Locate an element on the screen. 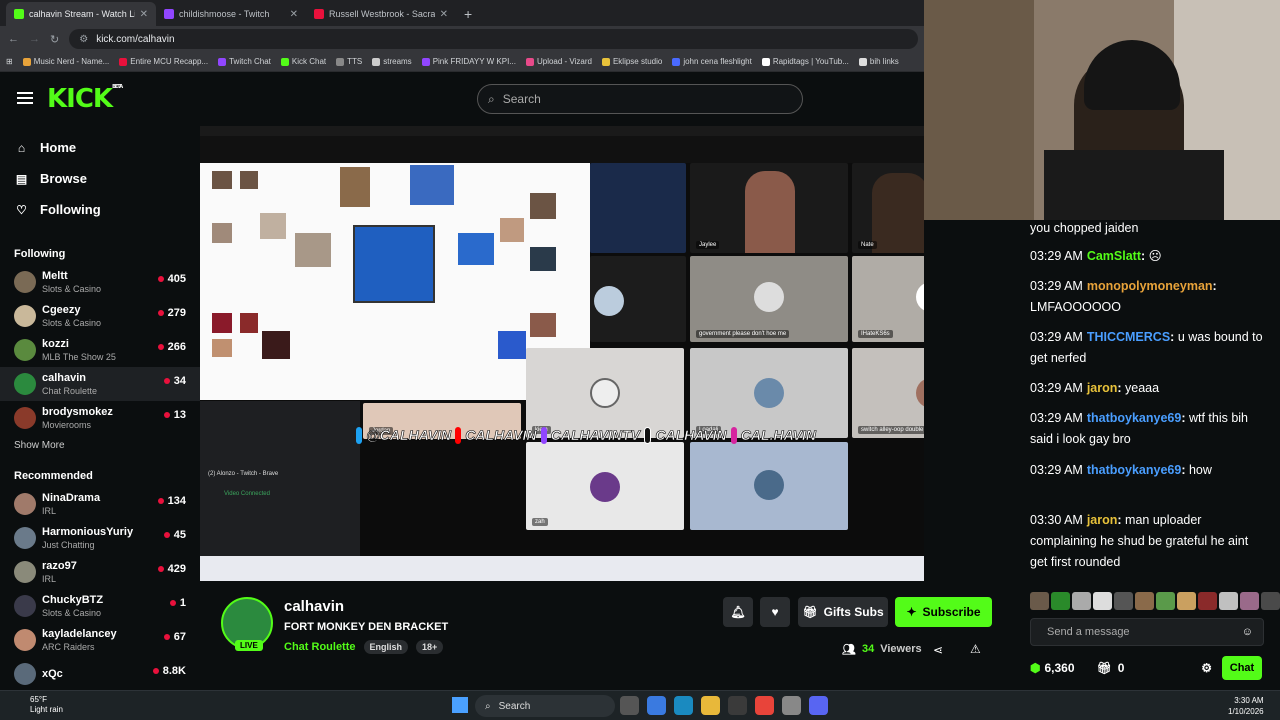  following-section-title: Following is located at coordinates (40, 254).